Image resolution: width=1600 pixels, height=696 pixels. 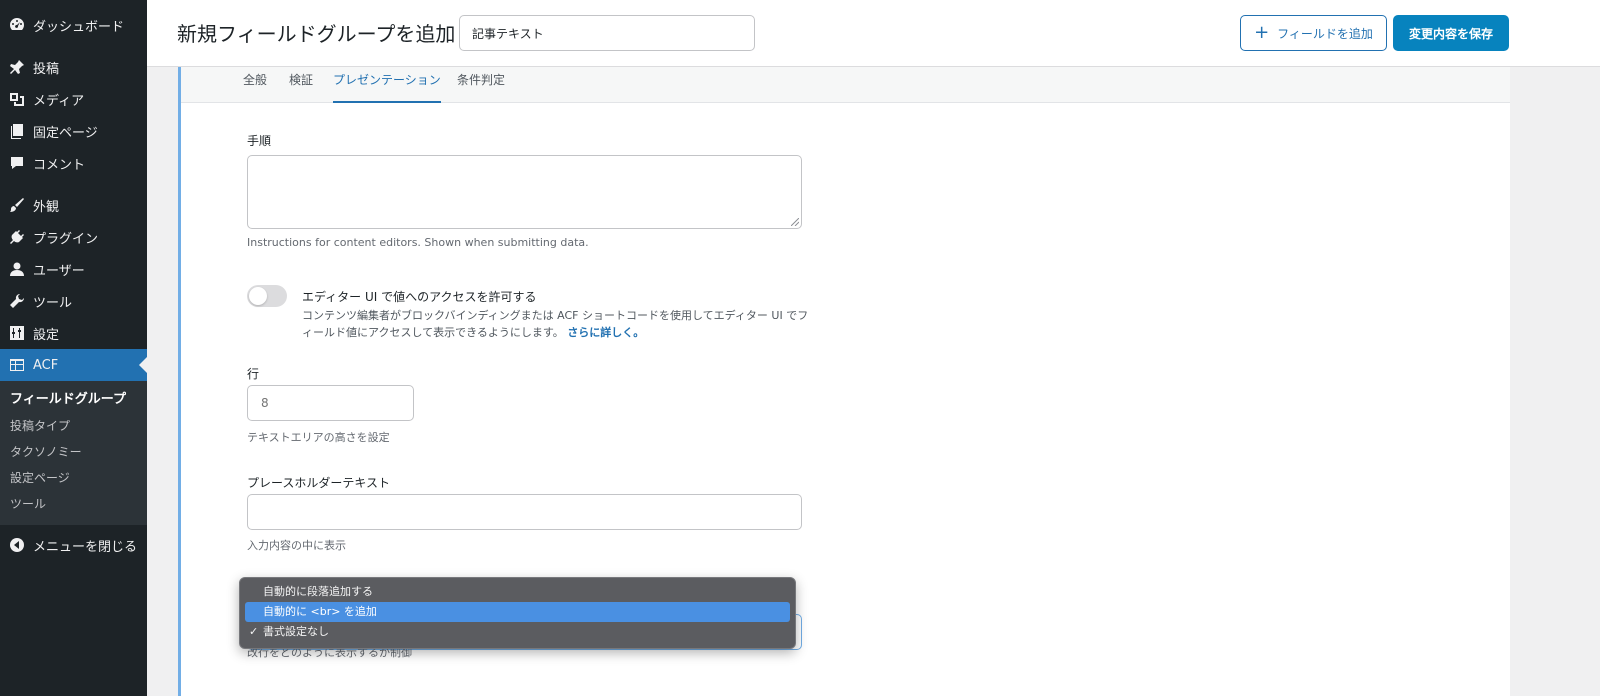 What do you see at coordinates (319, 483) in the screenshot?
I see `placeholder-text-label: プレースホルダーテキスト` at bounding box center [319, 483].